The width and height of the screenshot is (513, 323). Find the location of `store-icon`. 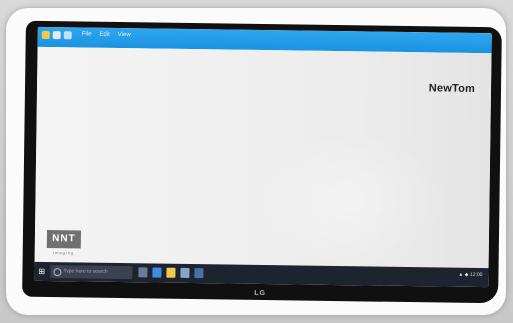

store-icon is located at coordinates (185, 272).